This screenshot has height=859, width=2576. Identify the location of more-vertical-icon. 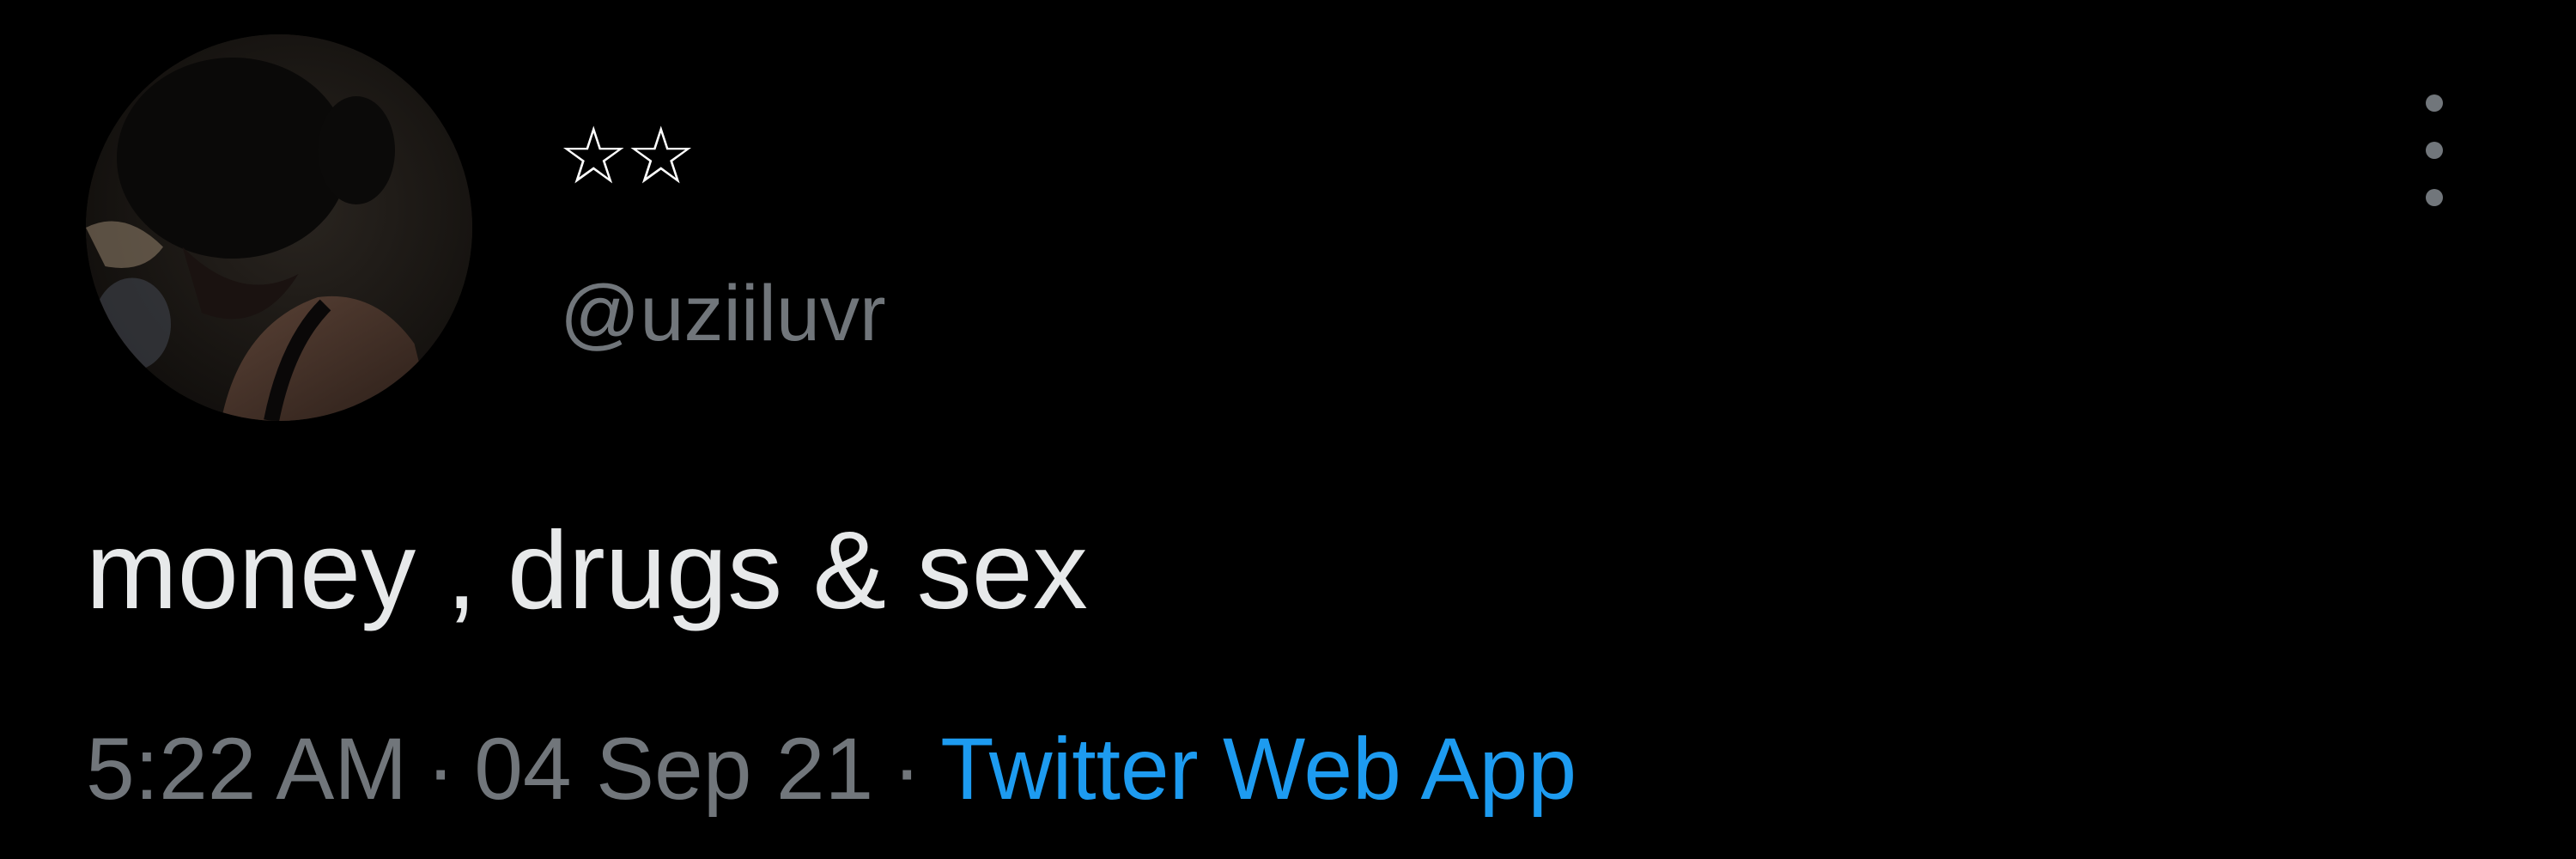
(2434, 150).